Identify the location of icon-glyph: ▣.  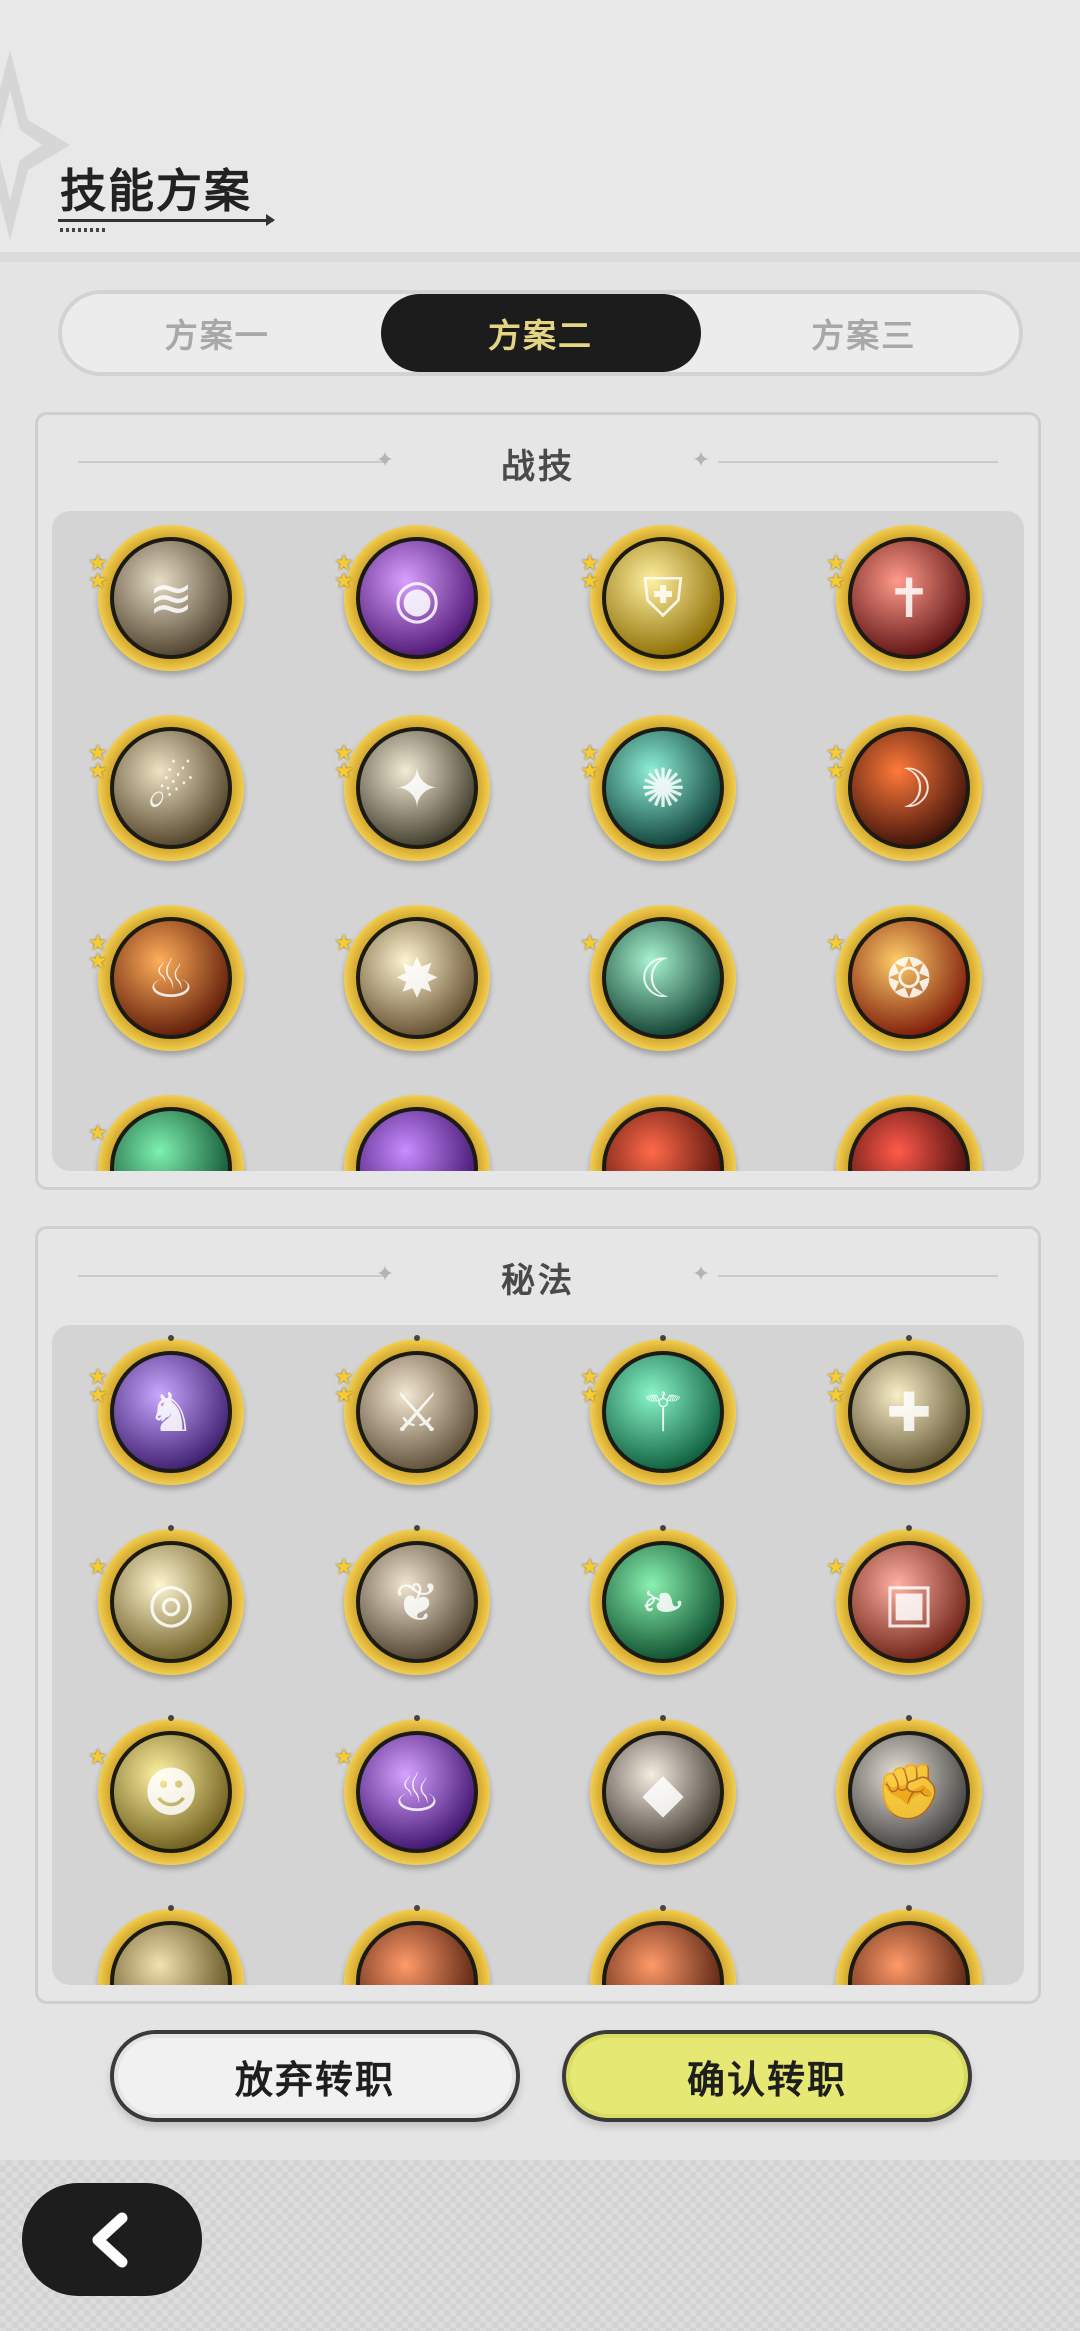
(909, 1602).